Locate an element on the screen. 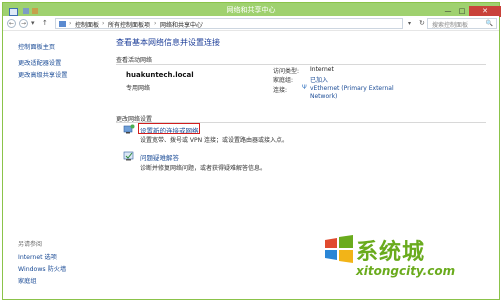 This screenshot has height=304, width=504. active-networks-label: 查看活动网络 is located at coordinates (134, 60).